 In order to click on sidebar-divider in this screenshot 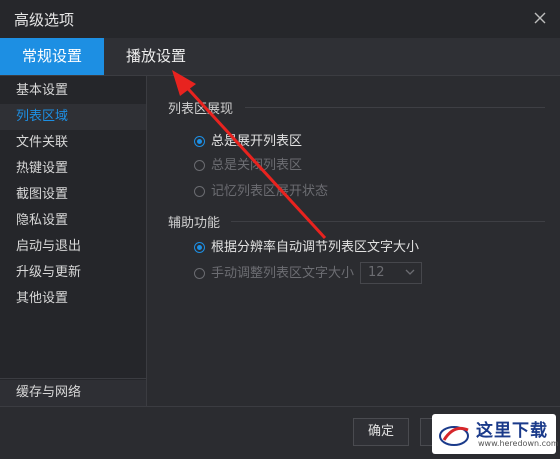, I will do `click(73, 378)`.